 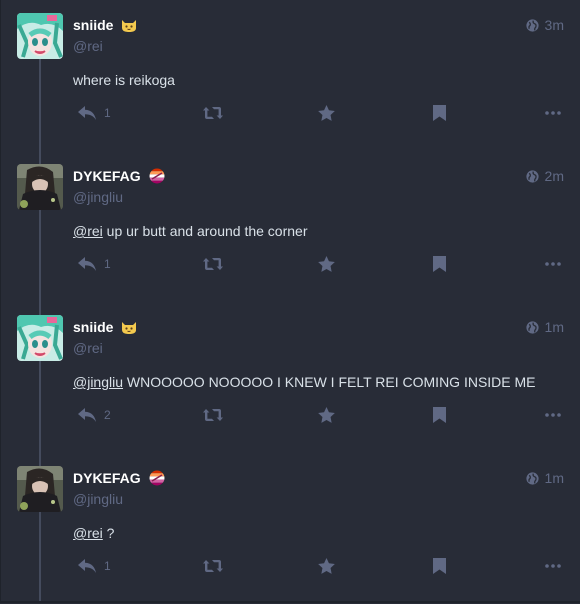 I want to click on reply-count: 2, so click(x=107, y=415).